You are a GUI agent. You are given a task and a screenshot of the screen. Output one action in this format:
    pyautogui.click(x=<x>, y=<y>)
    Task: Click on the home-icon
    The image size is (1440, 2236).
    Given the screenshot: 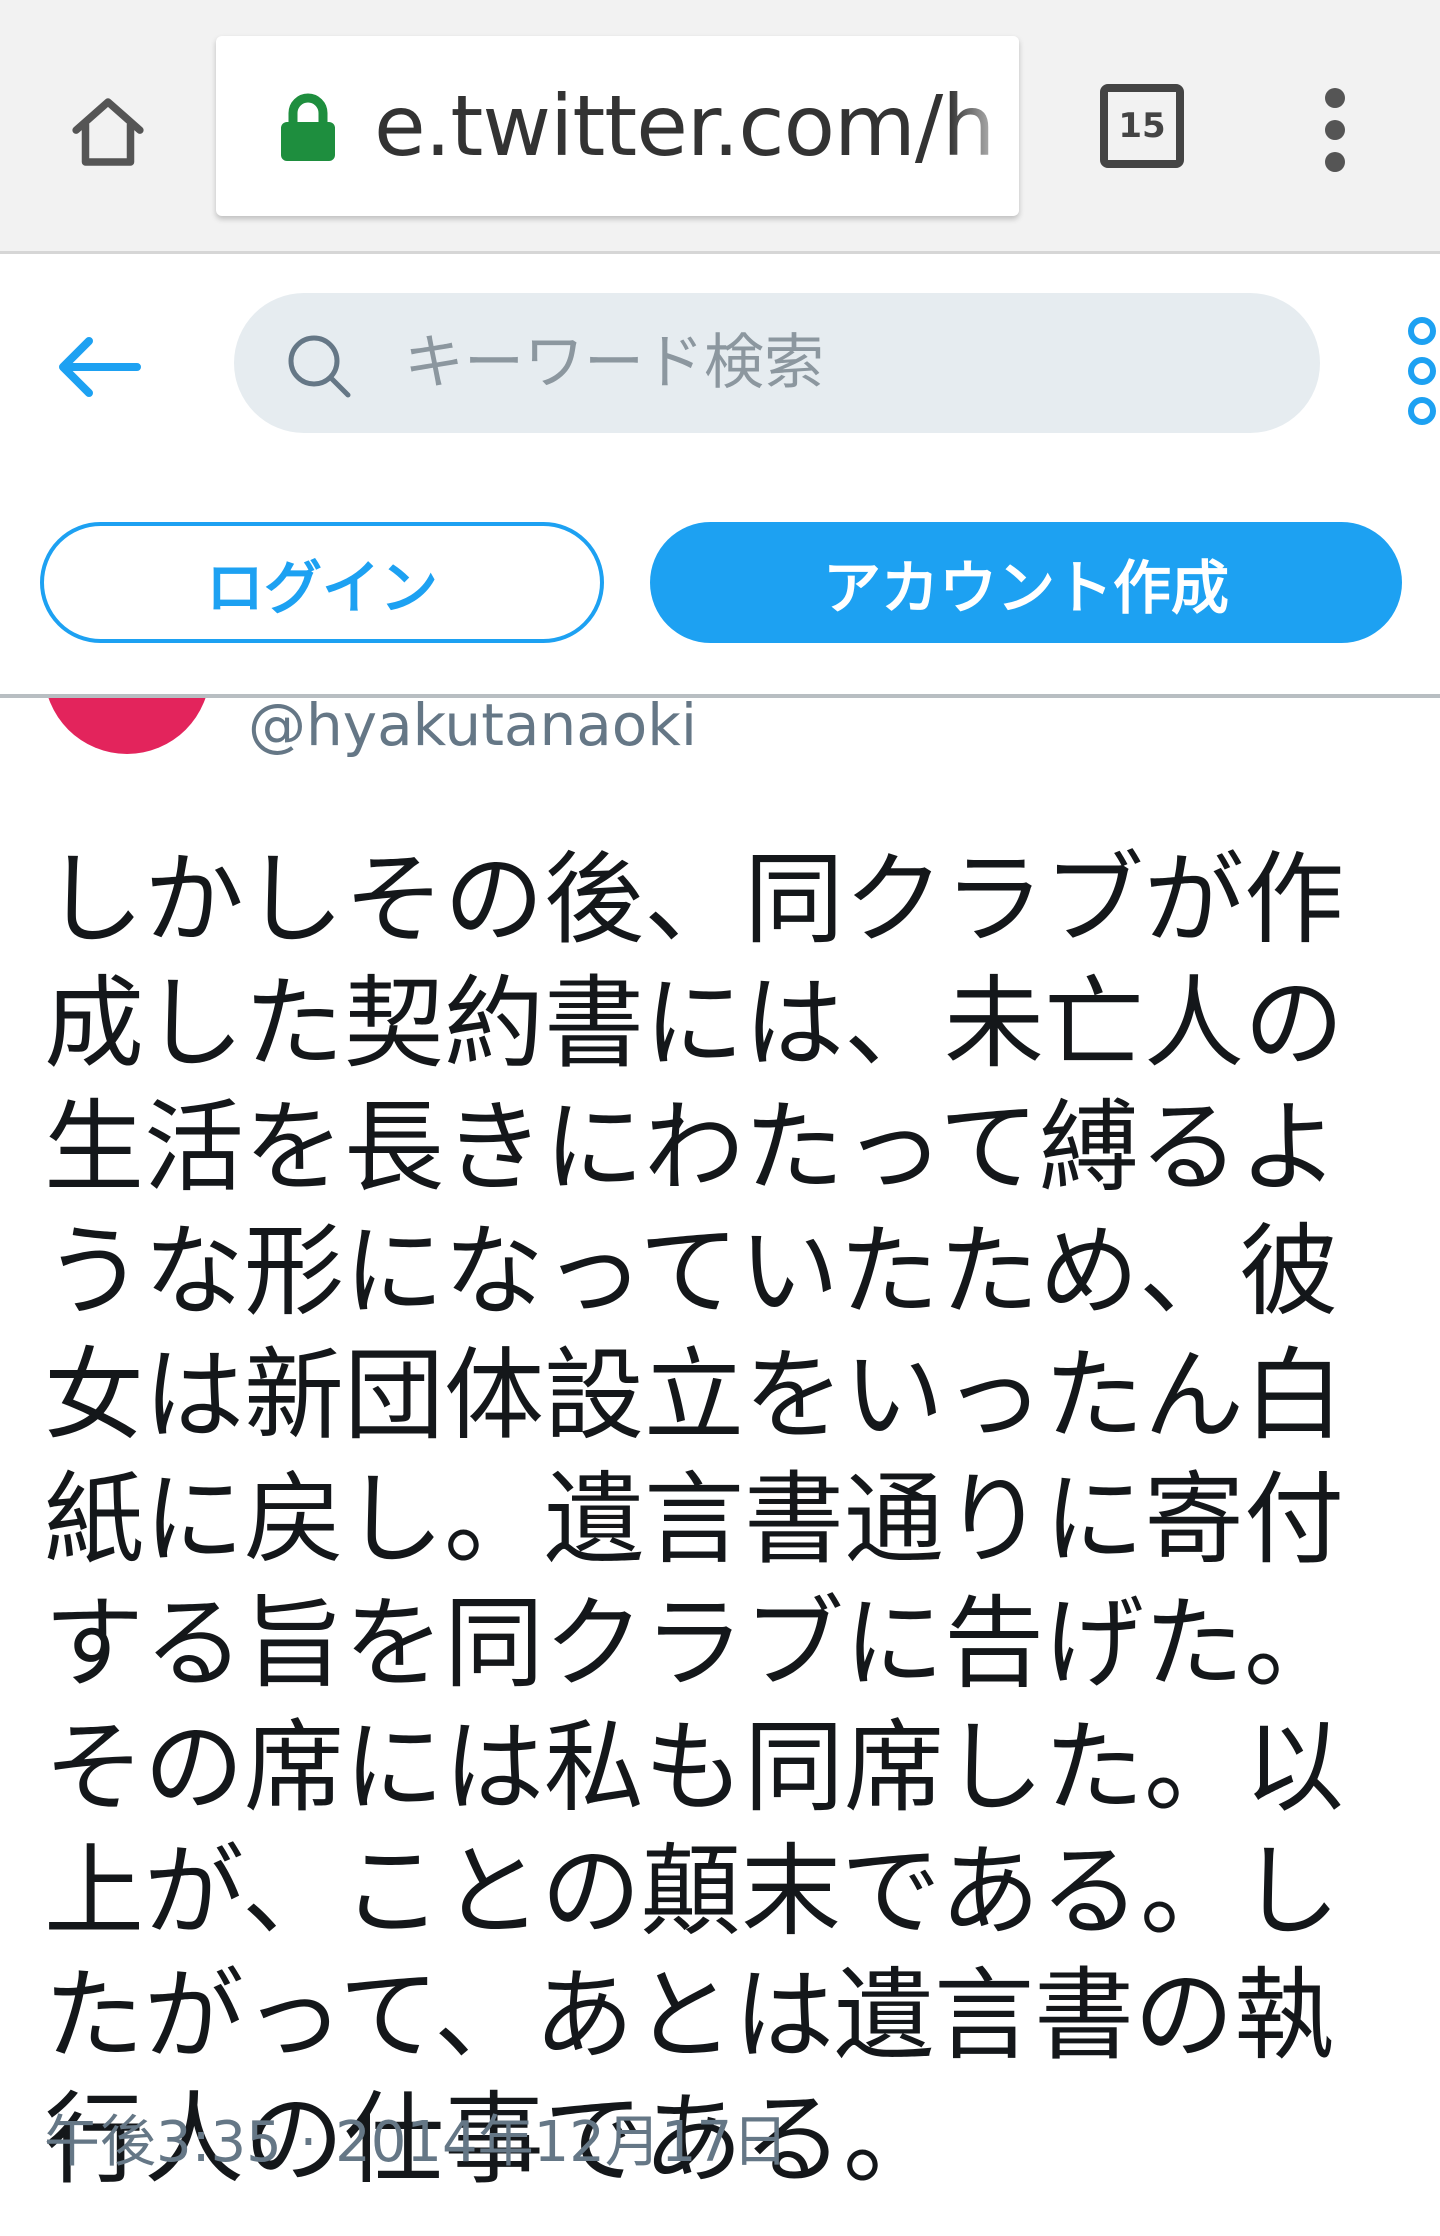 What is the action you would take?
    pyautogui.click(x=108, y=132)
    